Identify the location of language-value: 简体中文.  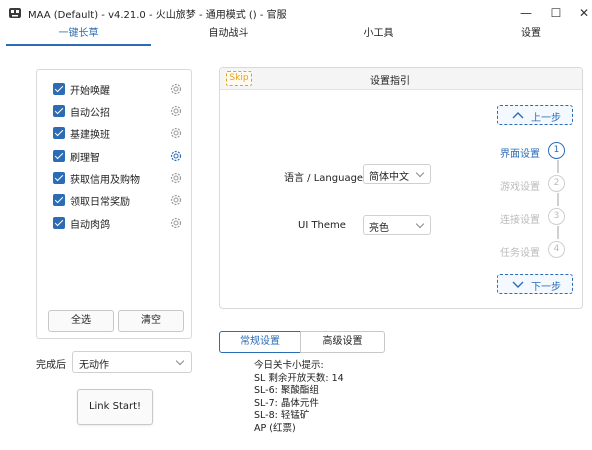
(389, 177).